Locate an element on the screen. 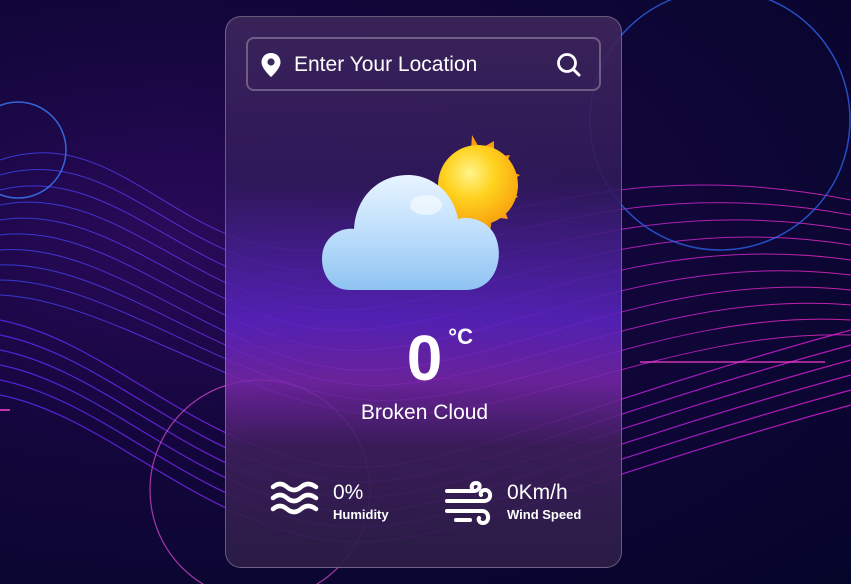  location-search-input is located at coordinates (421, 65).